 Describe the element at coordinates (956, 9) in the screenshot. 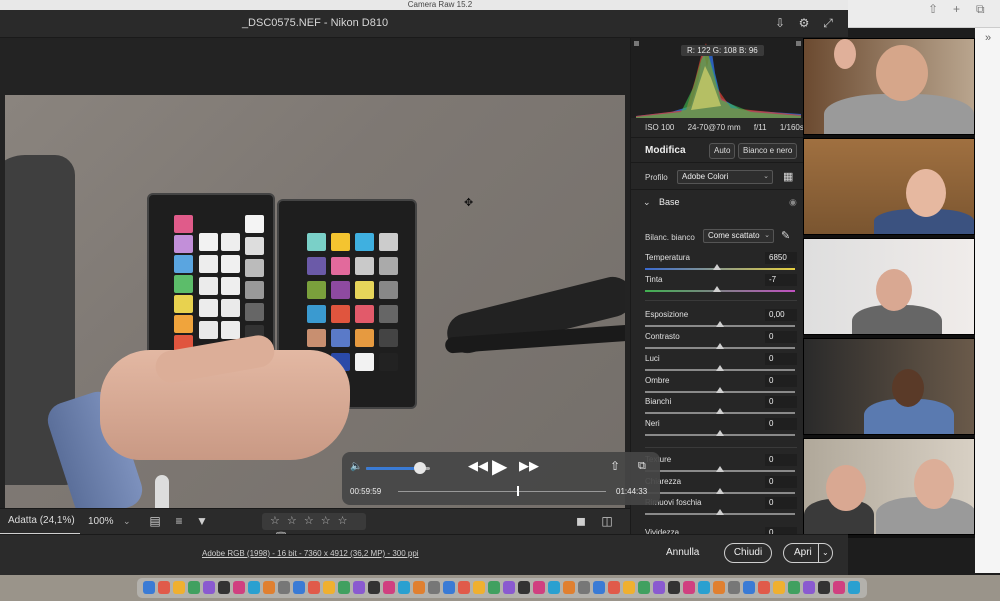

I see `new-tab-icon: +` at that location.